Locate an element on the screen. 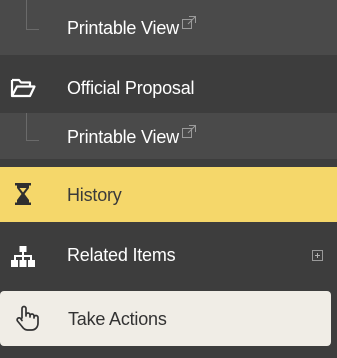 This screenshot has height=358, width=337. nav-item-label: History is located at coordinates (94, 195).